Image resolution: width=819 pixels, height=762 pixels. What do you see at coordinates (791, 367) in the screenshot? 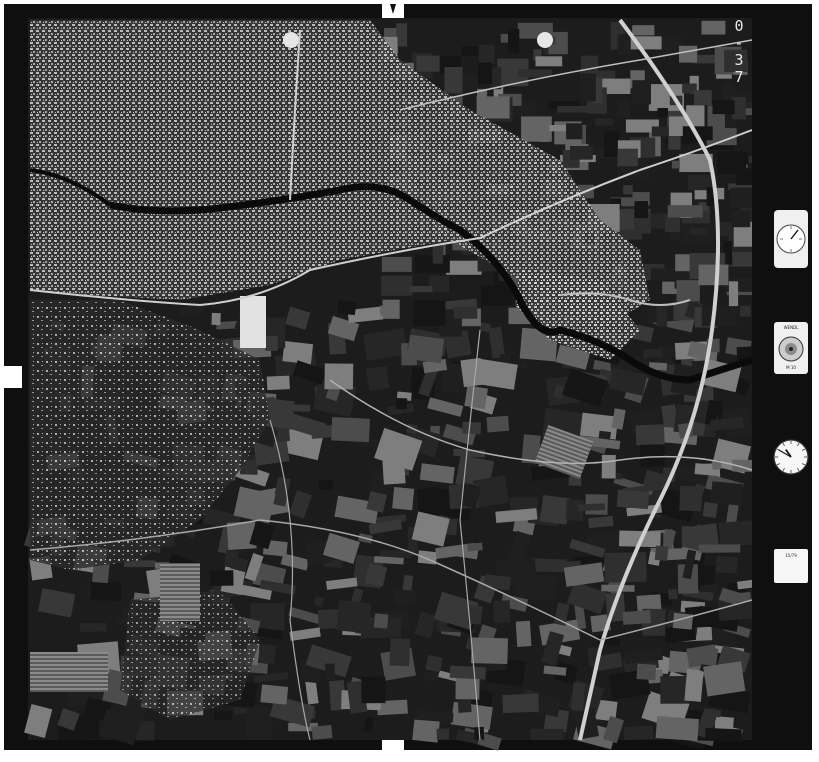
I see `lens-badge-line2: M 10` at bounding box center [791, 367].